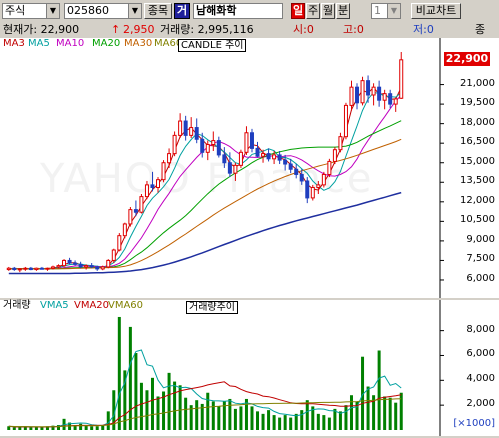 The image size is (499, 438). What do you see at coordinates (116, 29) in the screenshot?
I see `change-up-icon: ↑` at bounding box center [116, 29].